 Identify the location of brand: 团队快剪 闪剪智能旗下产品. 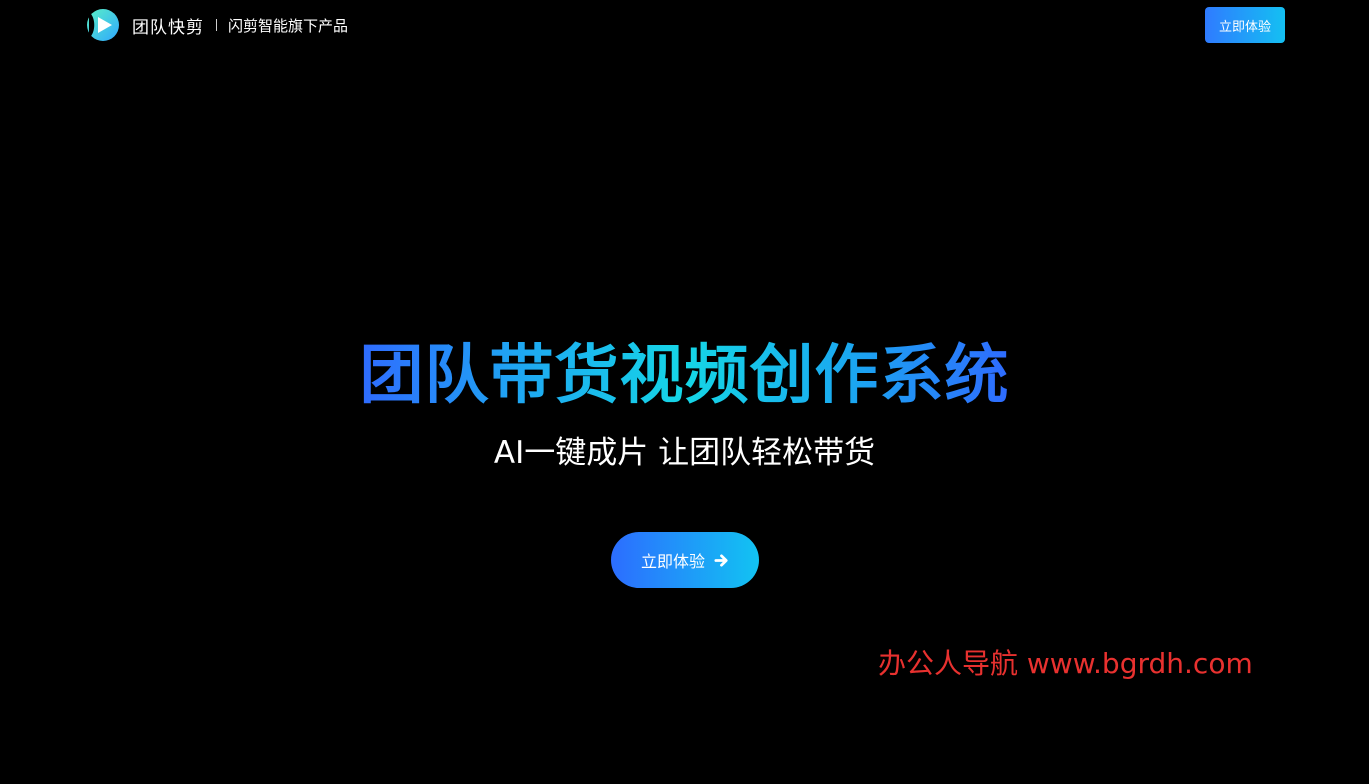
(217, 25).